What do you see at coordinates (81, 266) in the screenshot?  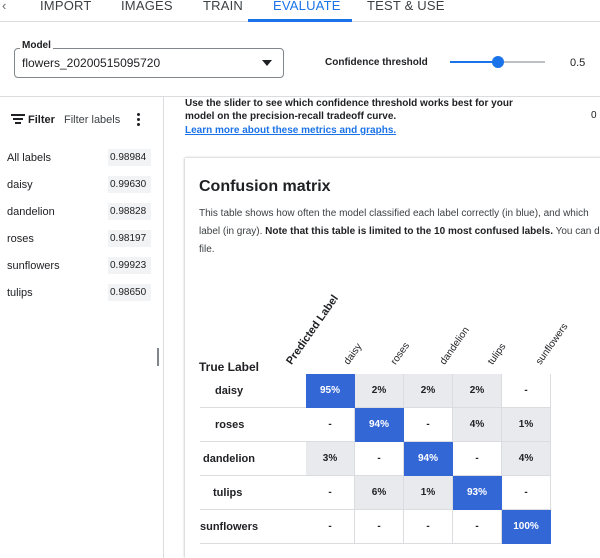 I see `label-row-sunflowers: sunflowers 0.99923` at bounding box center [81, 266].